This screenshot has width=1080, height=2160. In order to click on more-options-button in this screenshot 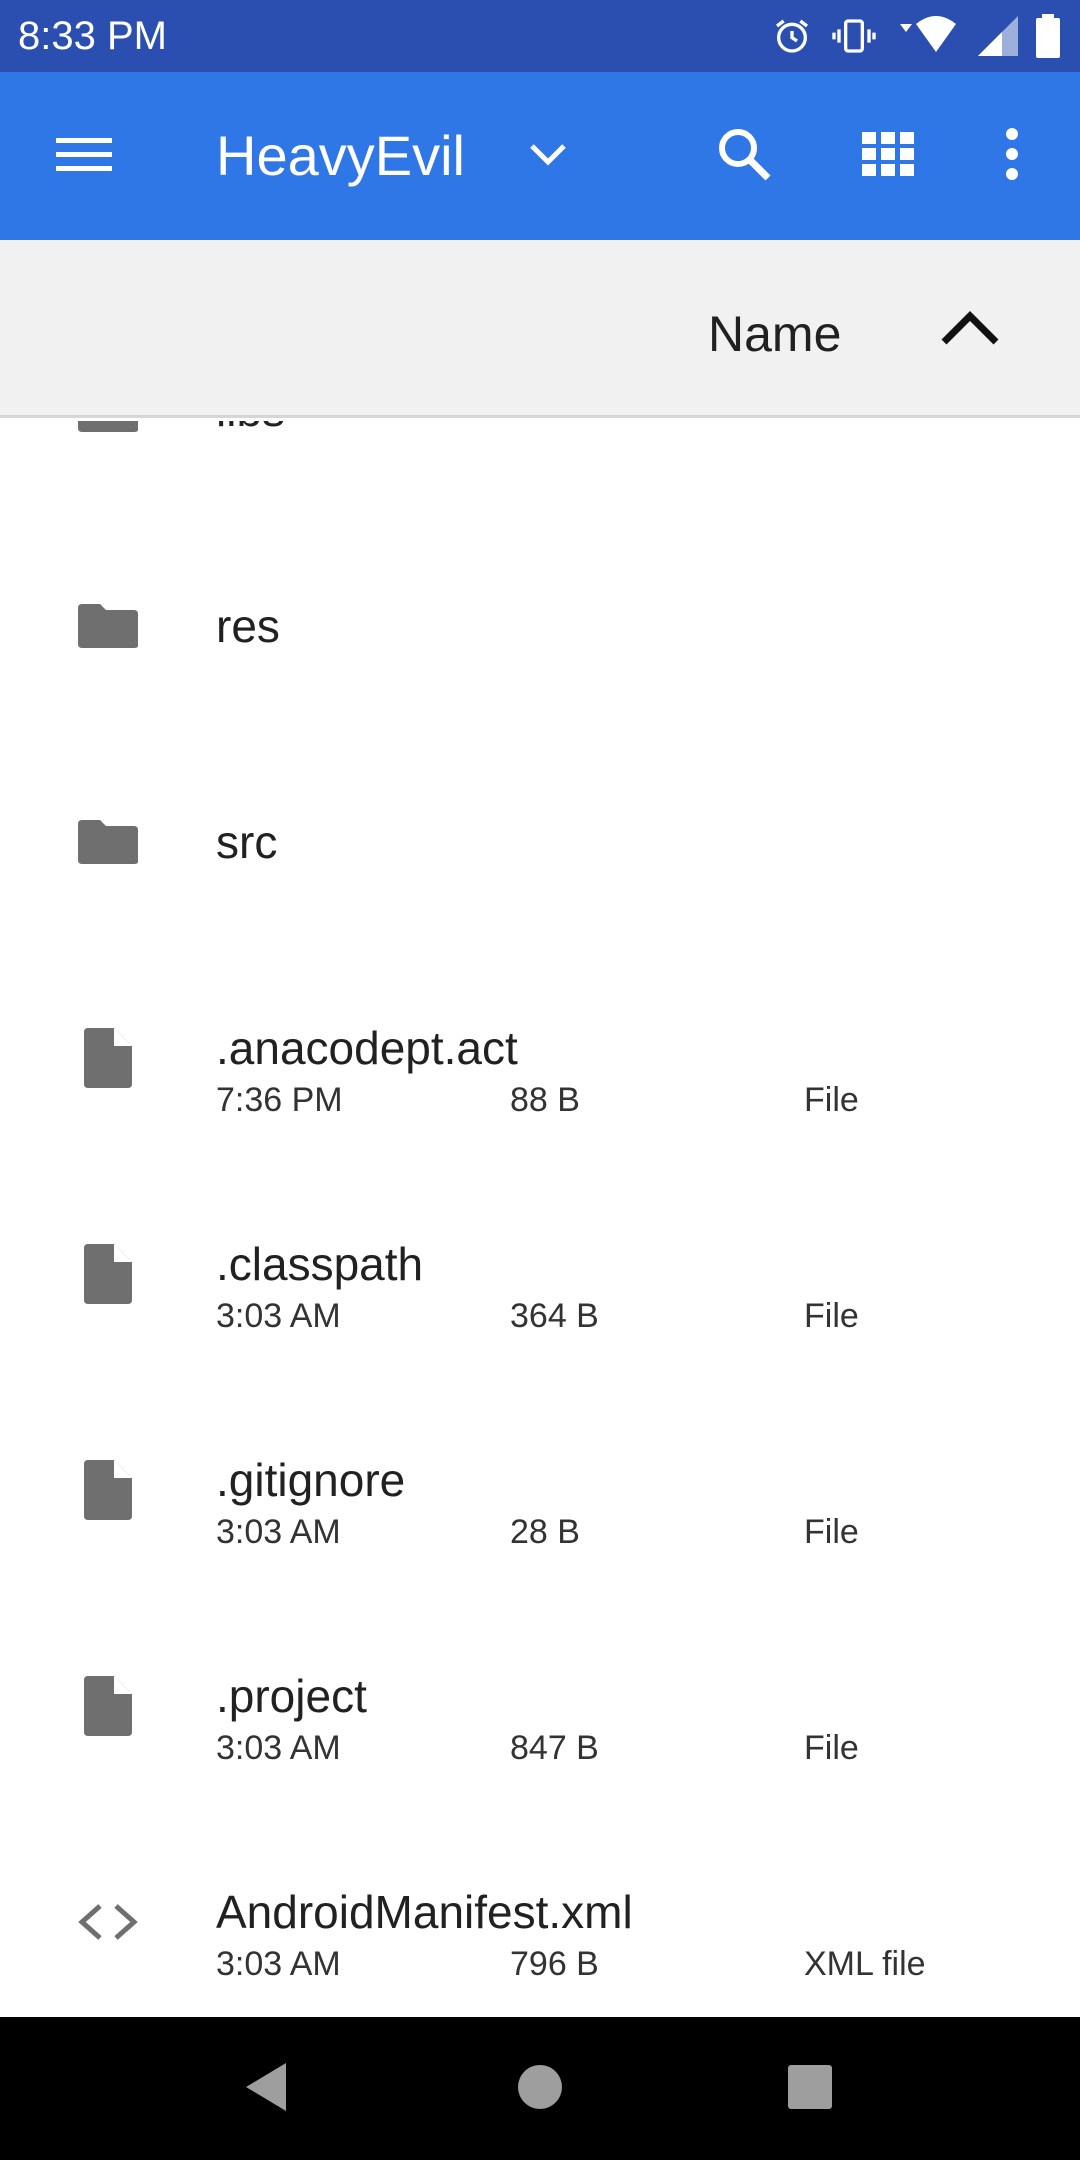, I will do `click(1012, 156)`.